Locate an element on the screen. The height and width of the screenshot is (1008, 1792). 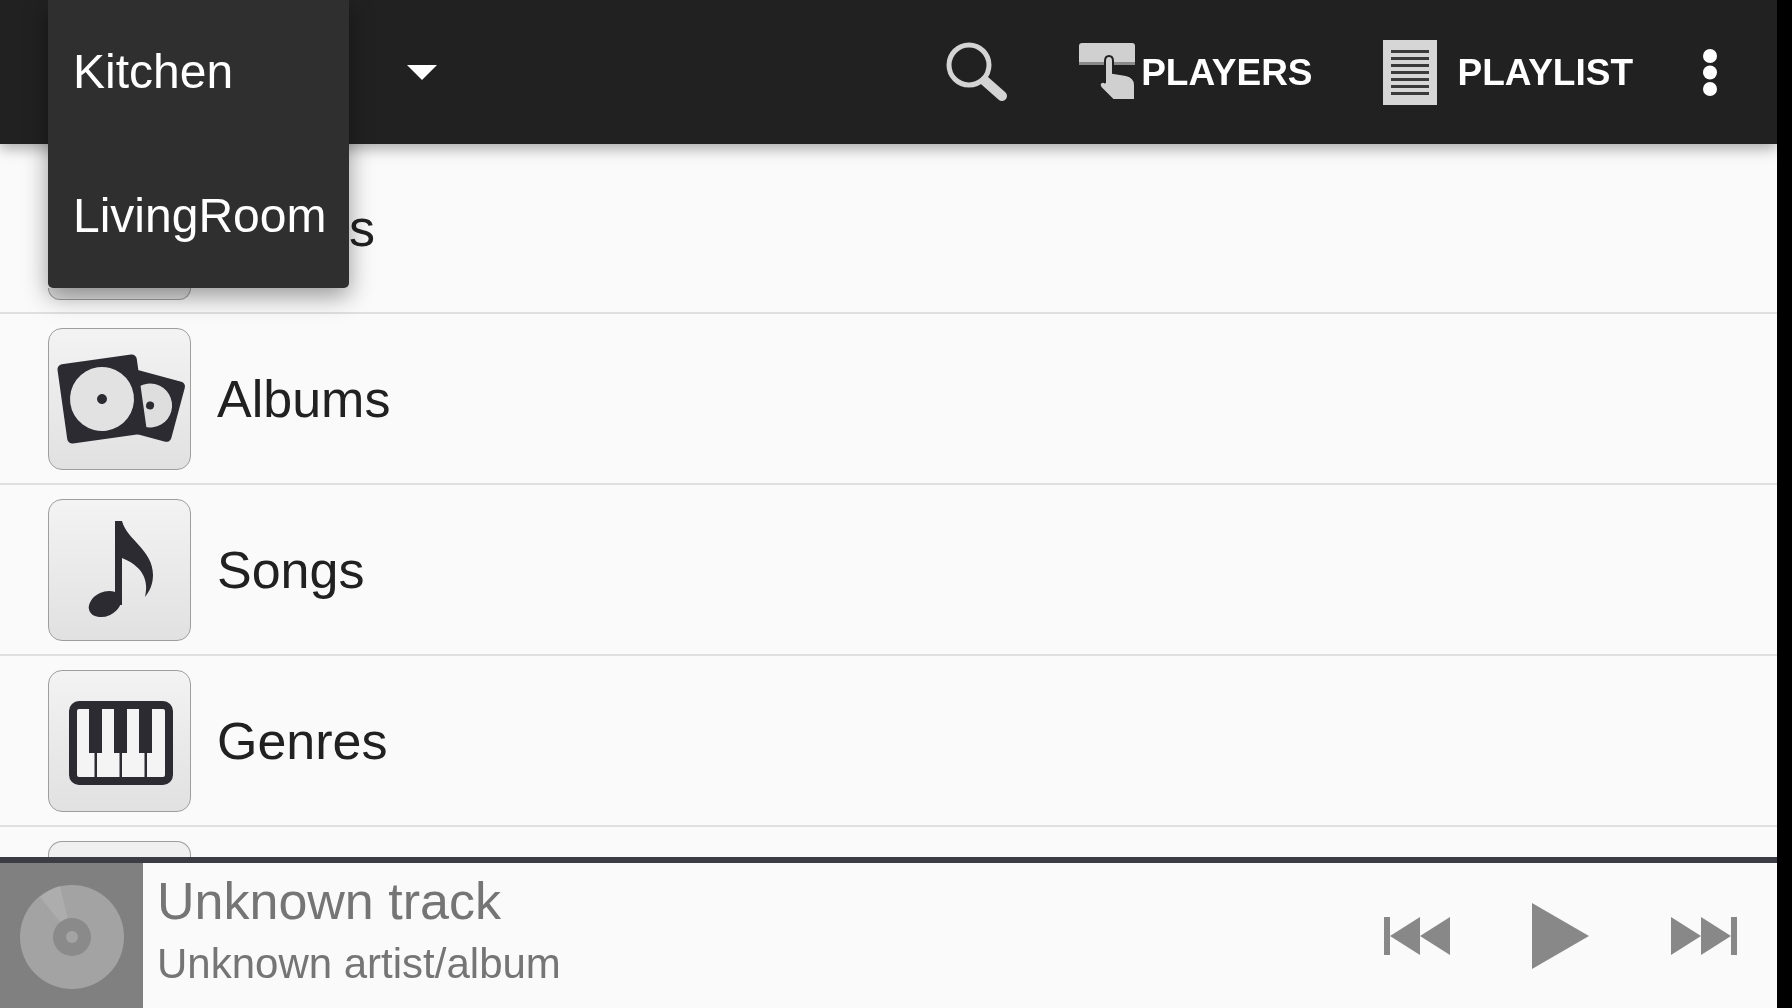
hand-remote-icon is located at coordinates (1108, 72).